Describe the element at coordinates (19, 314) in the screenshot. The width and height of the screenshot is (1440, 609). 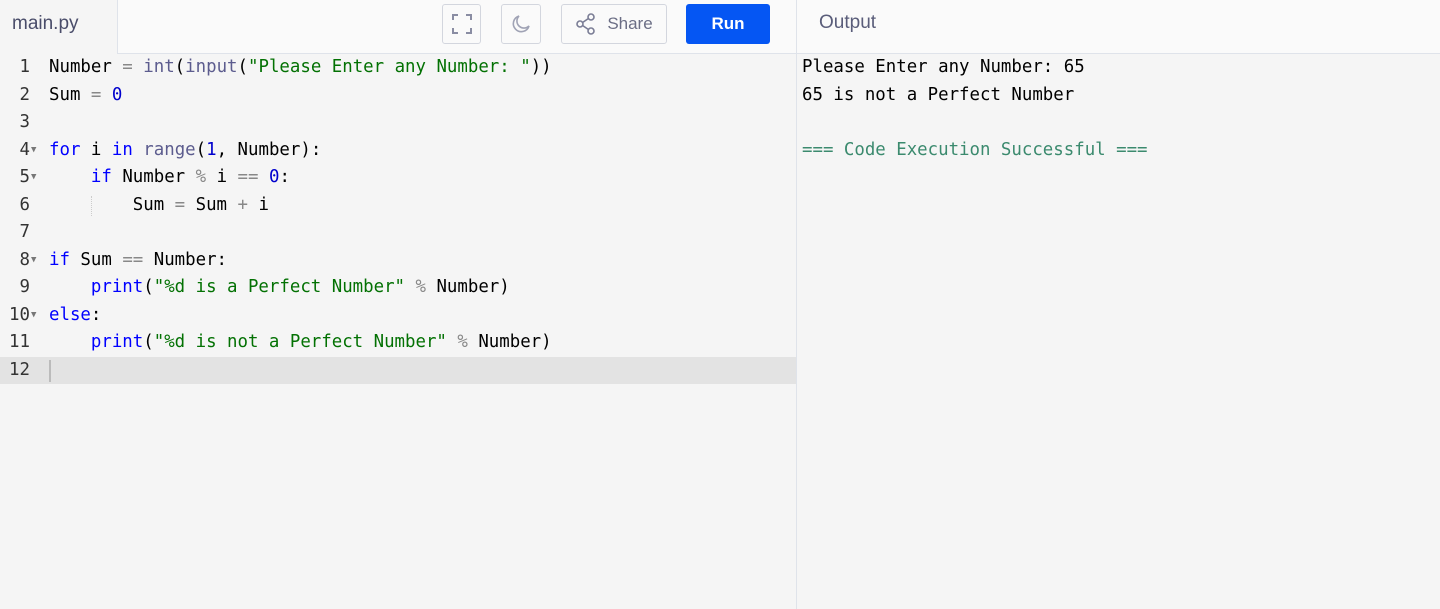
I see `line-number: 10` at that location.